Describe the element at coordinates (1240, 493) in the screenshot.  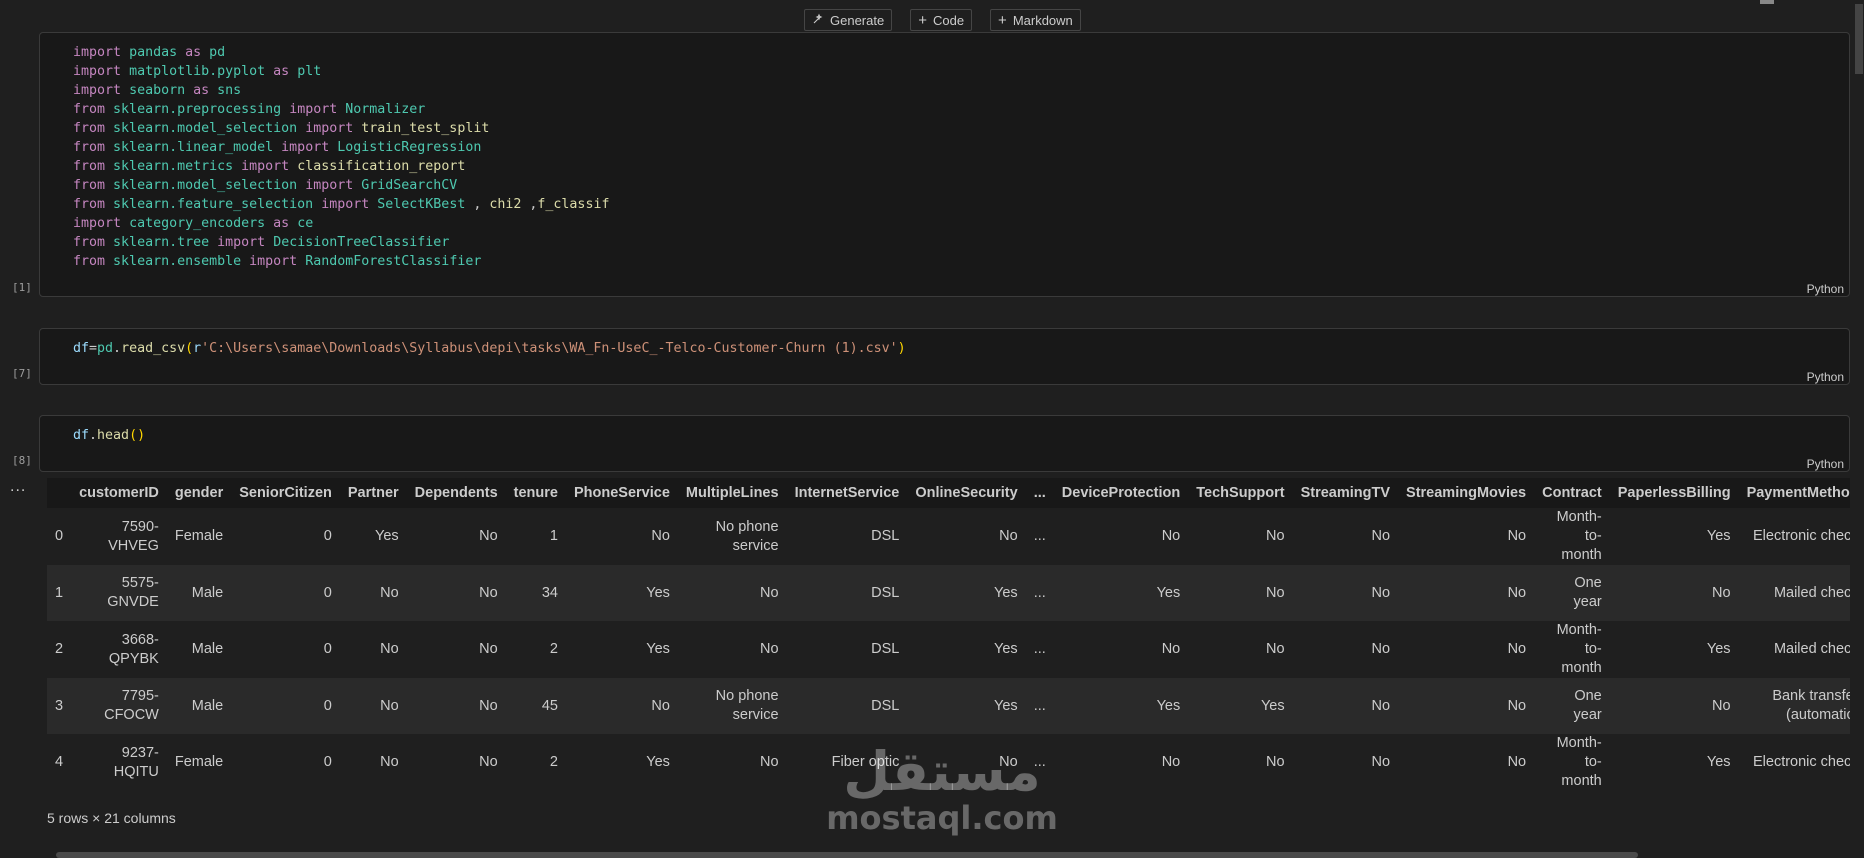
I see `column-header: TechSupport` at that location.